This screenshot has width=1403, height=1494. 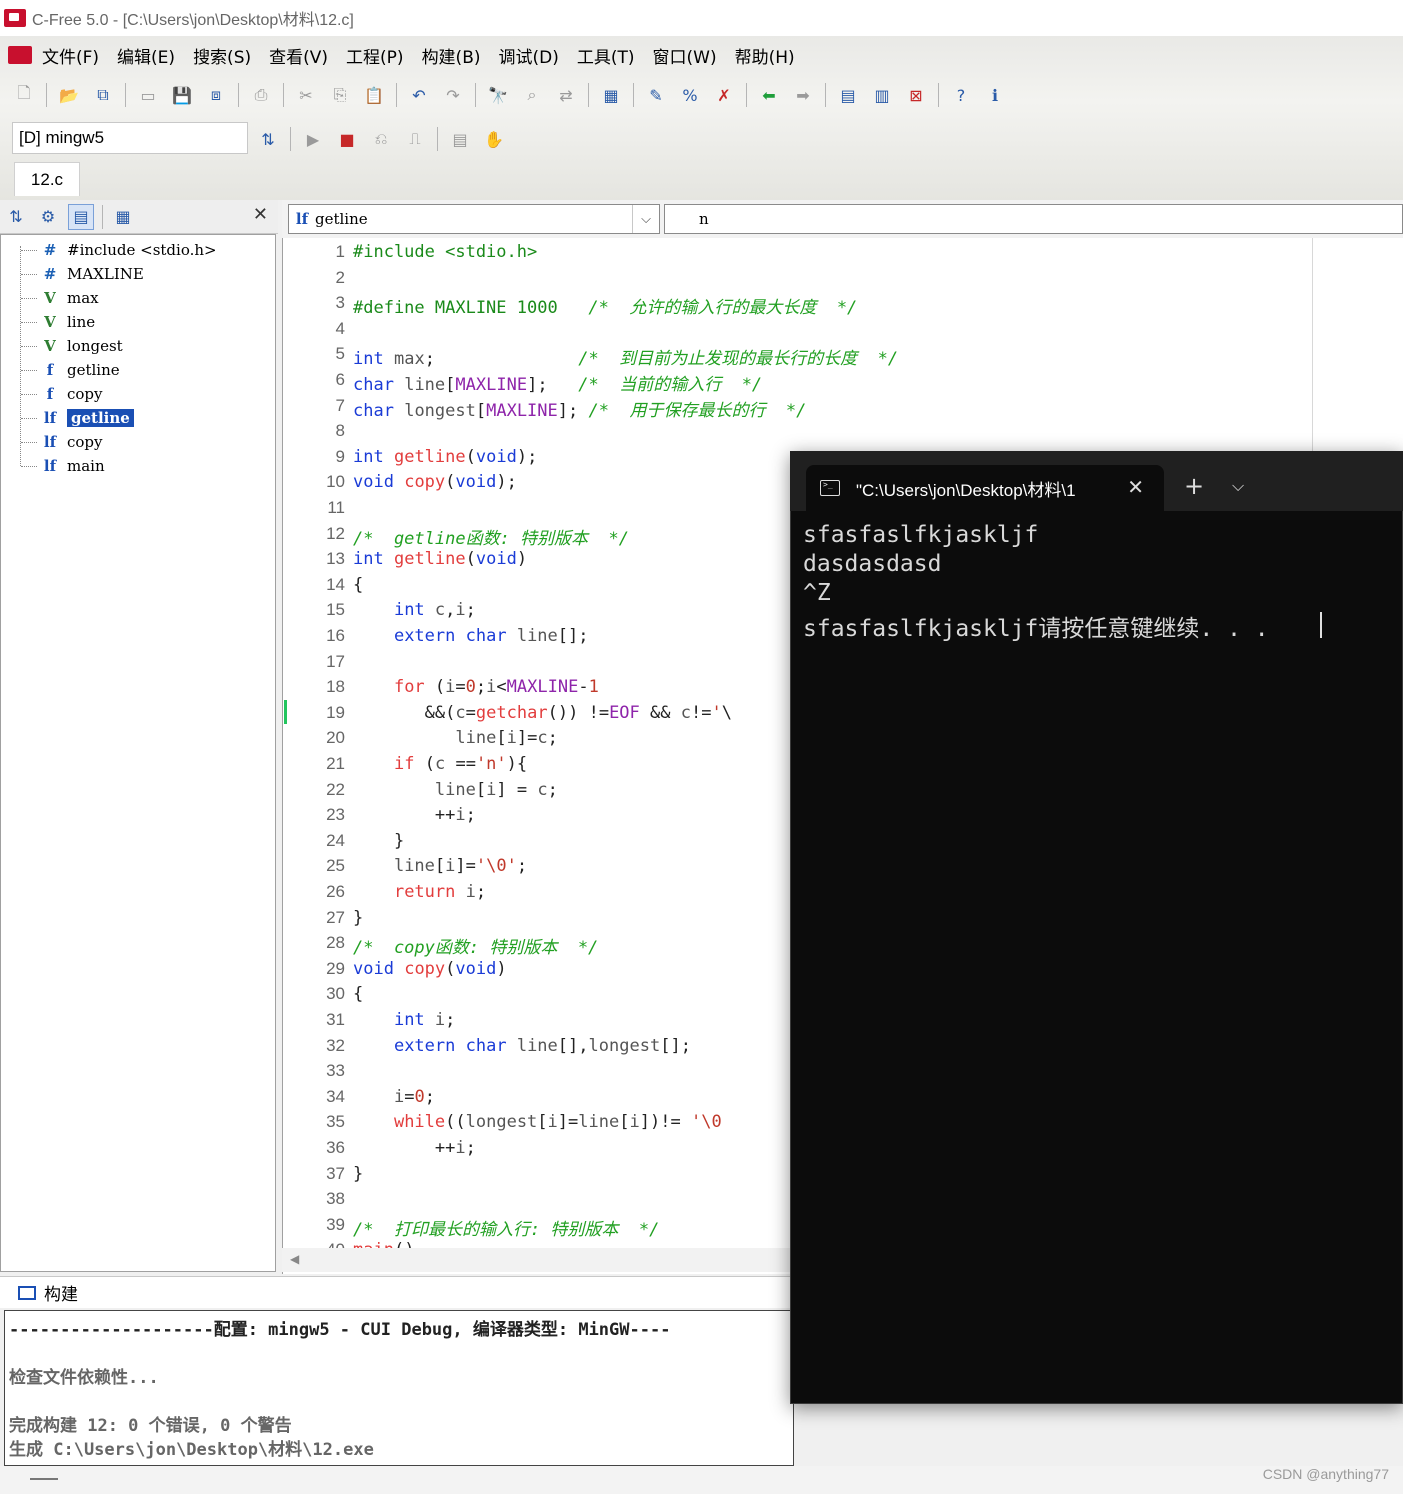 What do you see at coordinates (347, 139) in the screenshot?
I see `stop-icon: ■` at bounding box center [347, 139].